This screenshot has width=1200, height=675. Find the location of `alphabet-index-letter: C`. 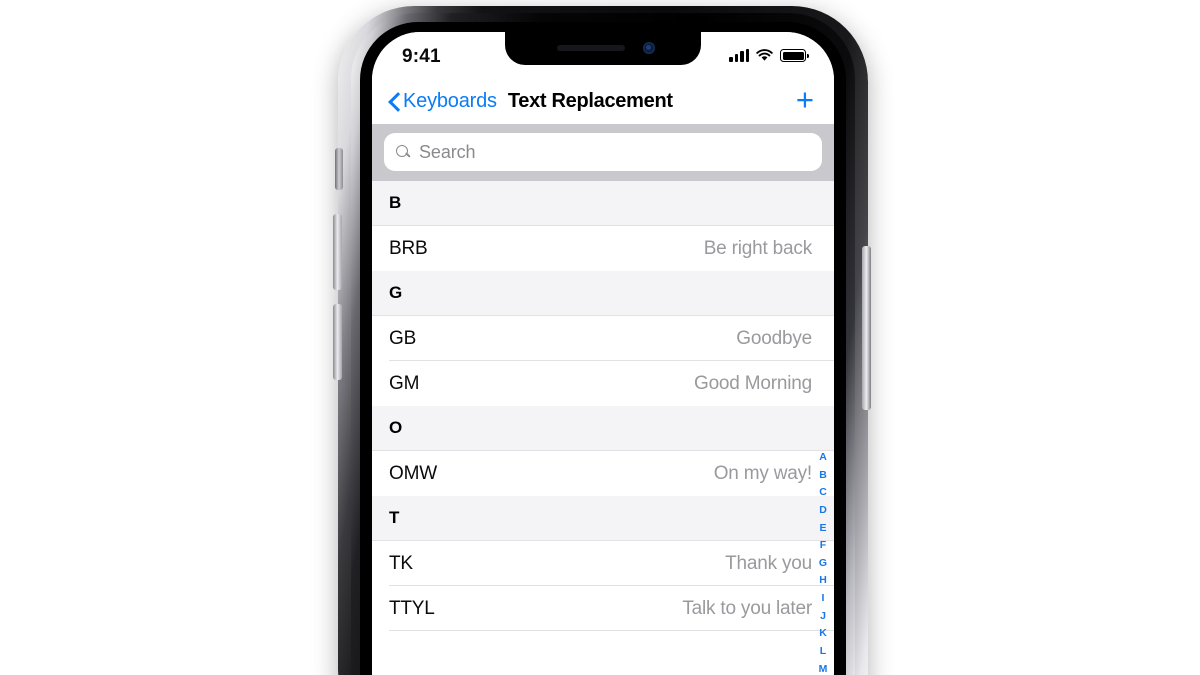

alphabet-index-letter: C is located at coordinates (823, 493).